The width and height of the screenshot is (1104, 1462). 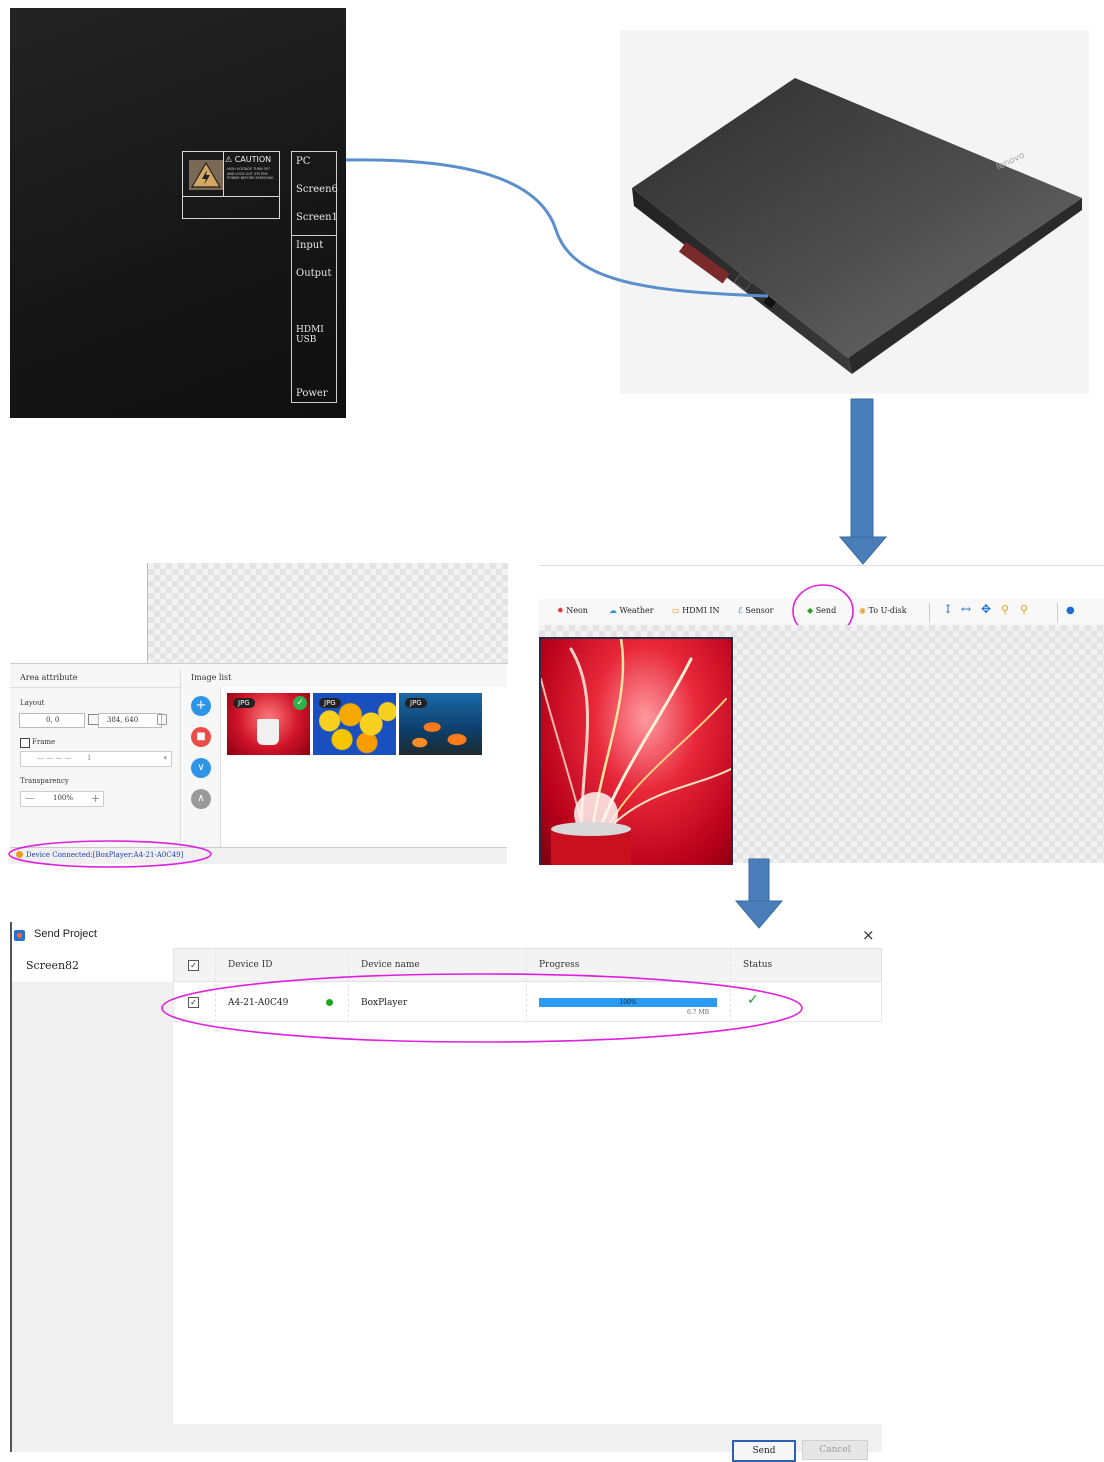 What do you see at coordinates (268, 724) in the screenshot?
I see `image-thumb-cup: JPG ✓` at bounding box center [268, 724].